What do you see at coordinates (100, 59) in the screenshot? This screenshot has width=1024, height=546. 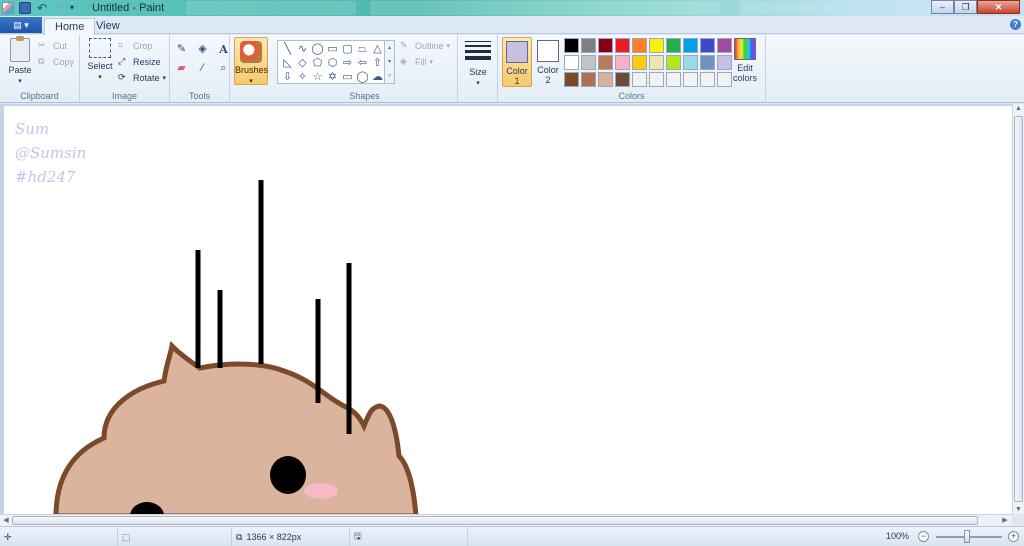 I see `select-button: Select ▾` at bounding box center [100, 59].